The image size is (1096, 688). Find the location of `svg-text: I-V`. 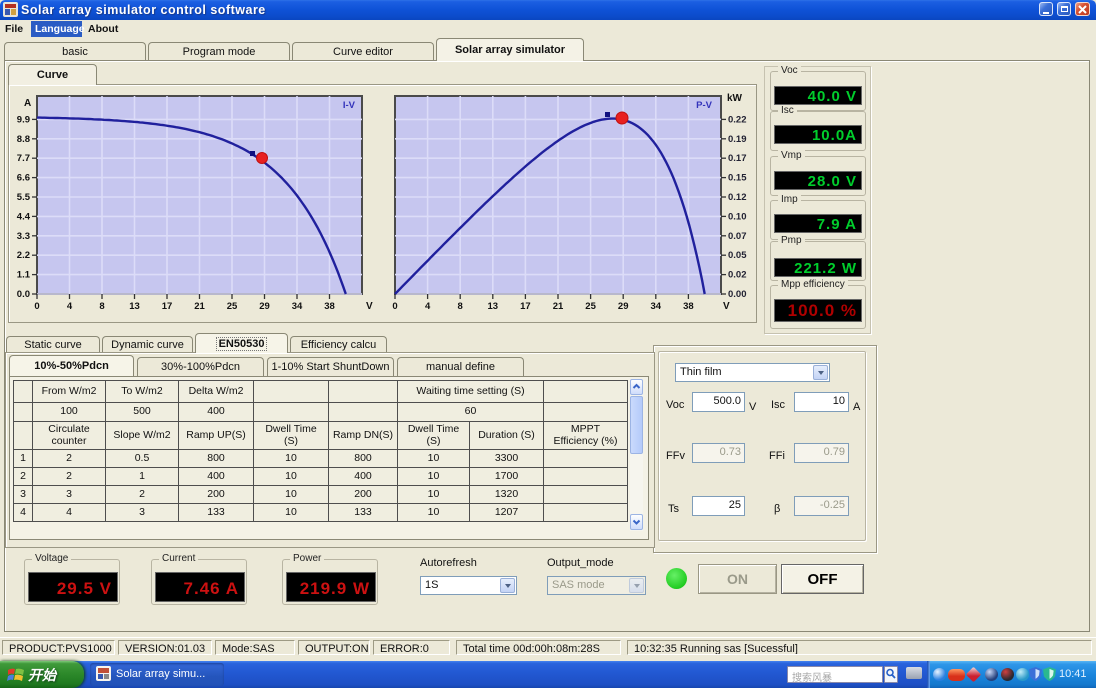

svg-text: I-V is located at coordinates (349, 105).